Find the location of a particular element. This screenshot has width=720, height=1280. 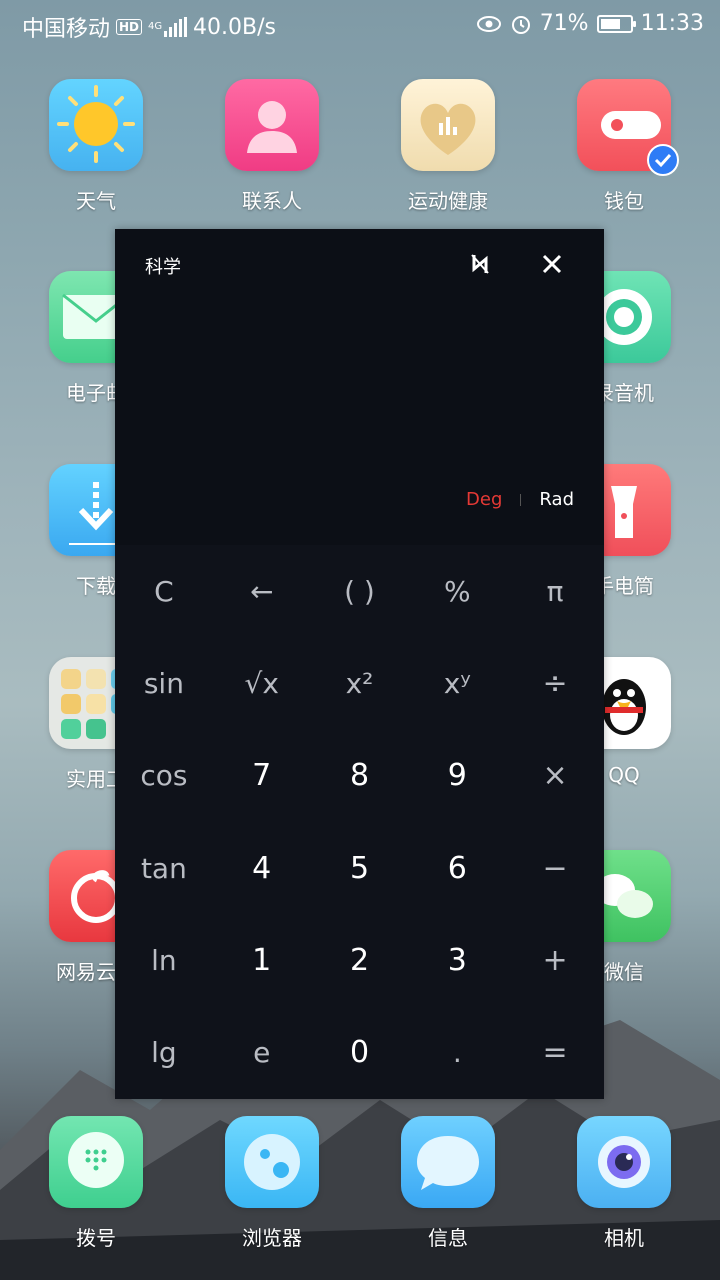

network-speed: 40.0B/s is located at coordinates (234, 27).